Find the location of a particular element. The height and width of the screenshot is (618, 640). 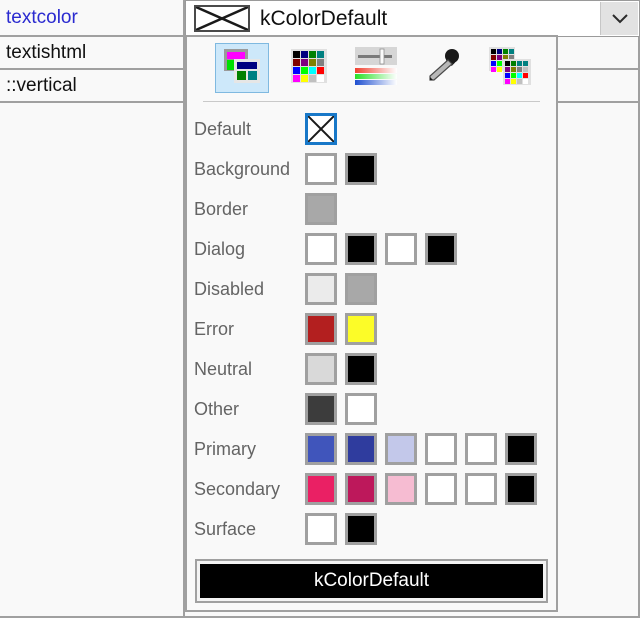

color-row: Disabled is located at coordinates (371, 289).